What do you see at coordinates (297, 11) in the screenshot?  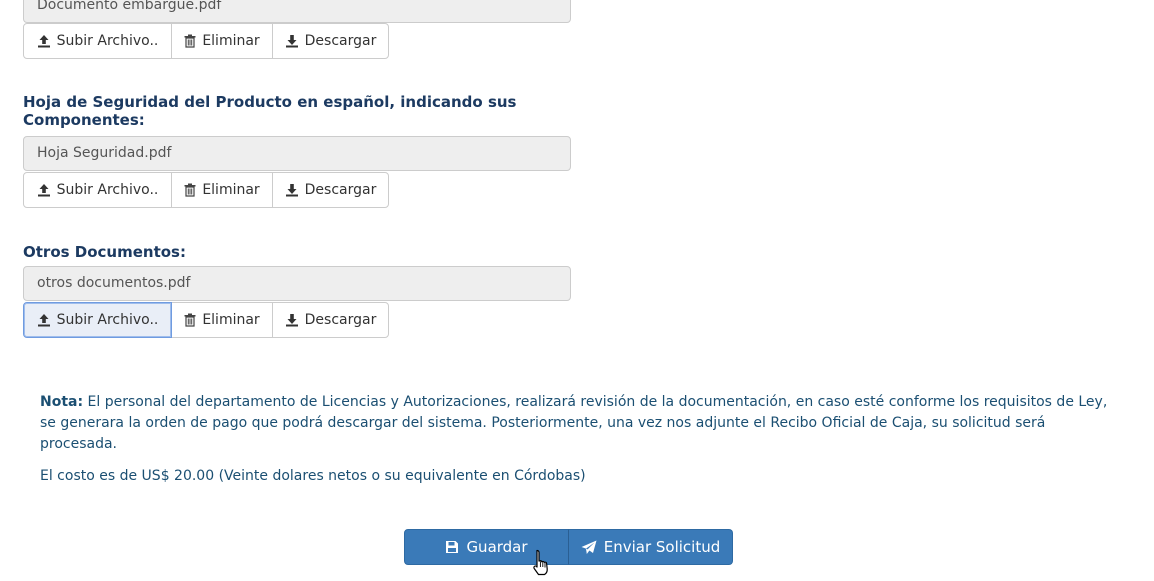 I see `file-name-field: Documento embargue.pdf` at bounding box center [297, 11].